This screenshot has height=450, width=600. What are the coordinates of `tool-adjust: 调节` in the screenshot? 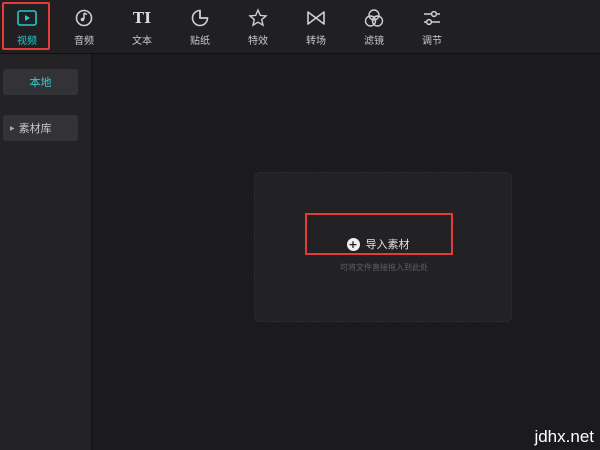 It's located at (432, 26).